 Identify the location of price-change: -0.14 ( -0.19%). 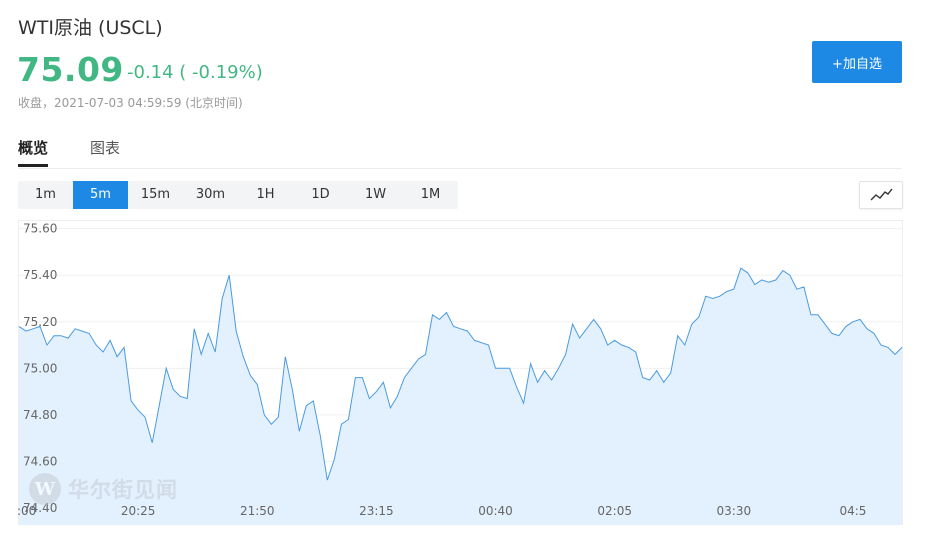
(195, 72).